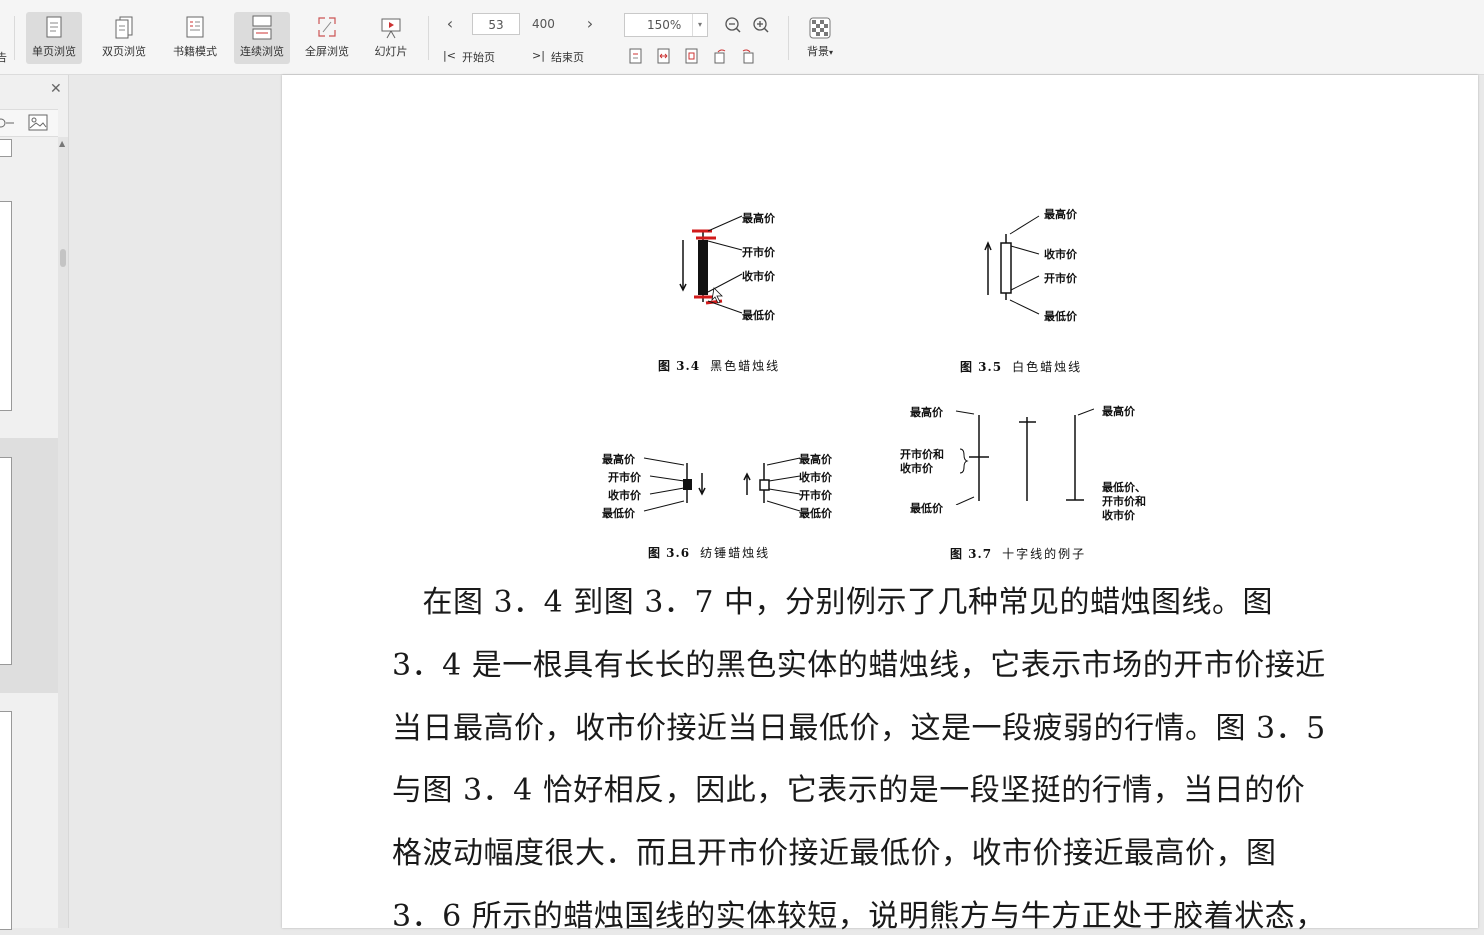  I want to click on fig36-right-label-close: 收市价, so click(815, 477).